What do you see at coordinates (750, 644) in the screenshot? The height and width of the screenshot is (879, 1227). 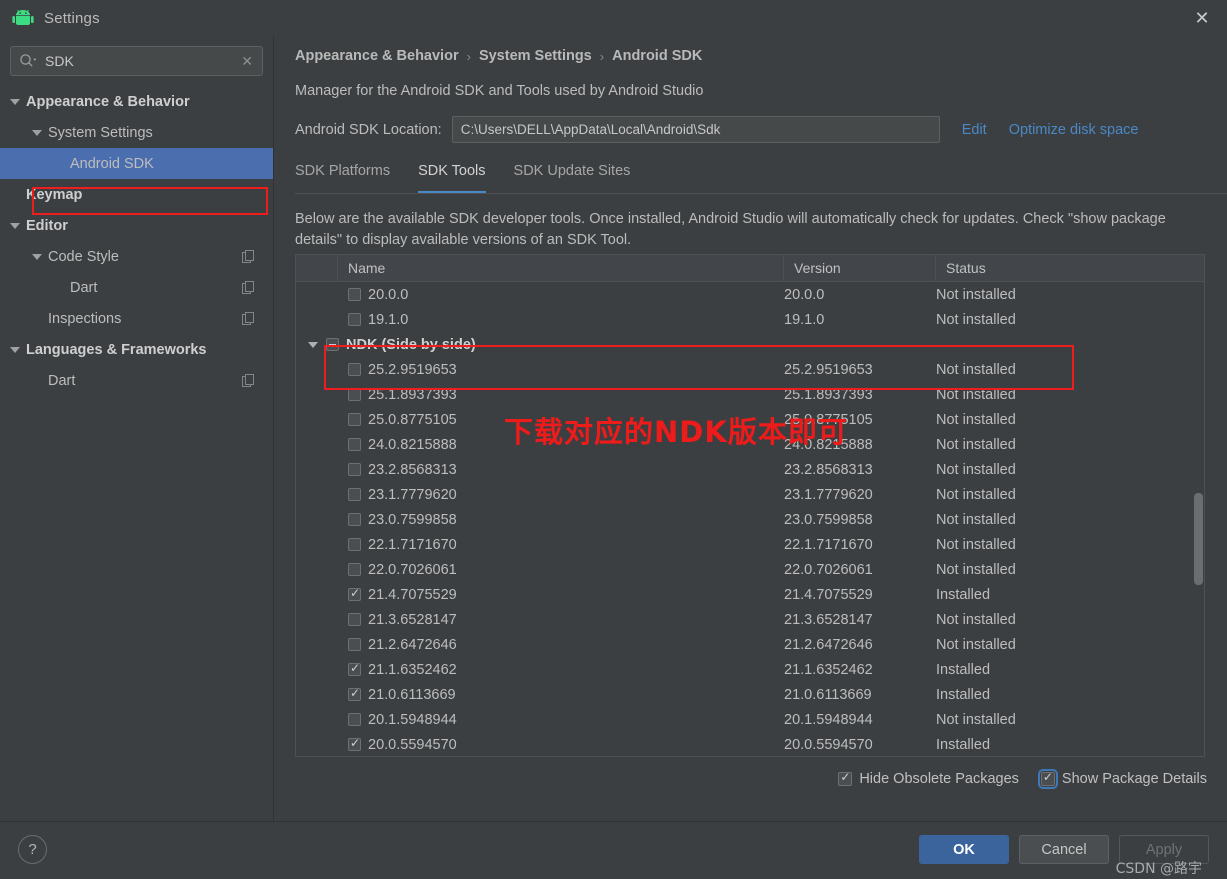 I see `table-row: 21.2.6472646 21.2.6472646 Not installed` at bounding box center [750, 644].